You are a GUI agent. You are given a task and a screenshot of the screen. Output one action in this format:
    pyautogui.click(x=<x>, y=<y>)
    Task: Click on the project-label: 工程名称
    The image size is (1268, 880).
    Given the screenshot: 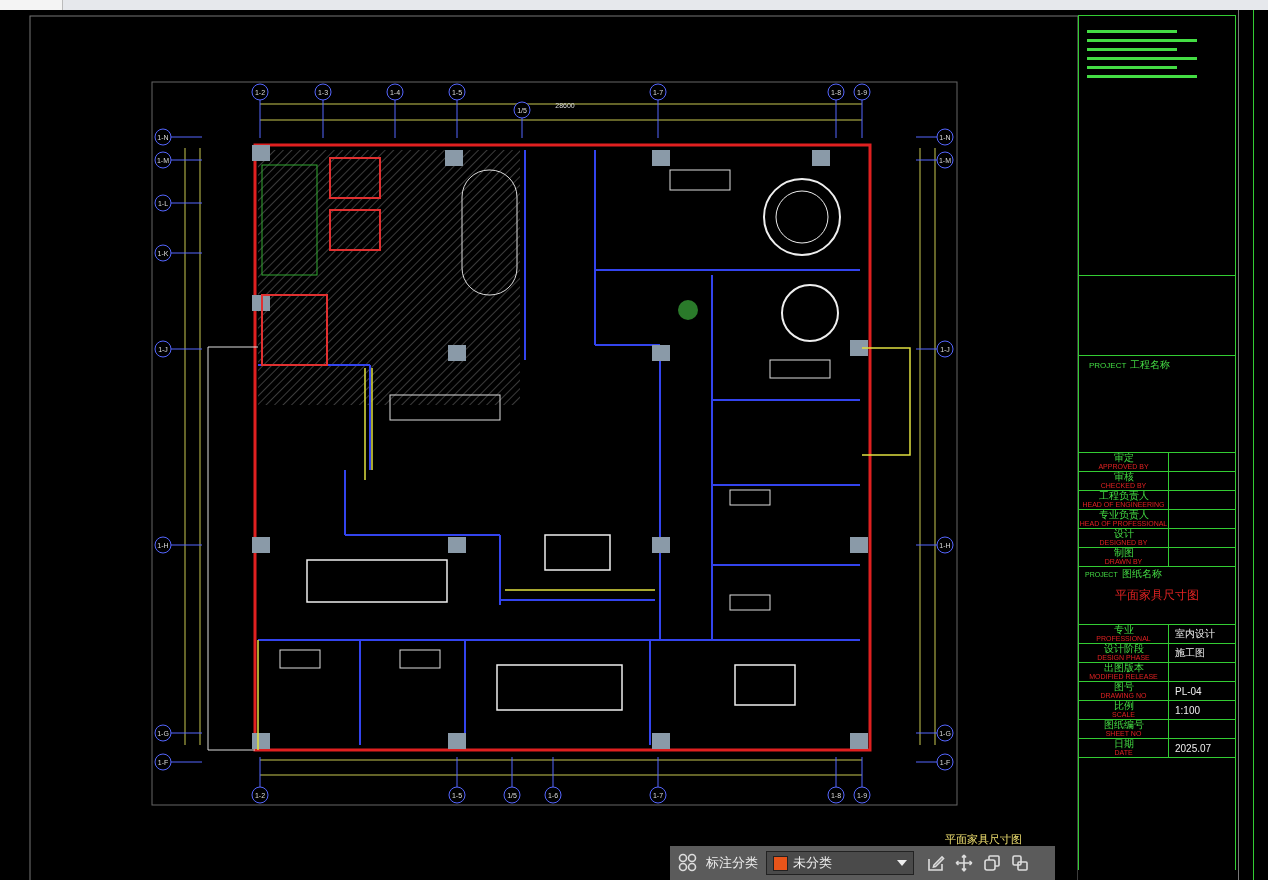 What is the action you would take?
    pyautogui.click(x=1150, y=365)
    